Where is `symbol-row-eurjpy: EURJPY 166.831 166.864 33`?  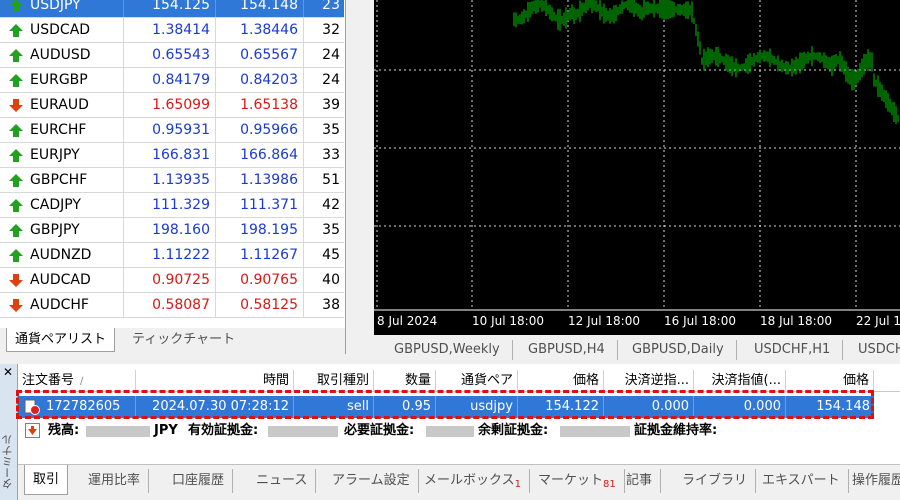
symbol-row-eurjpy: EURJPY 166.831 166.864 33 is located at coordinates (172, 155).